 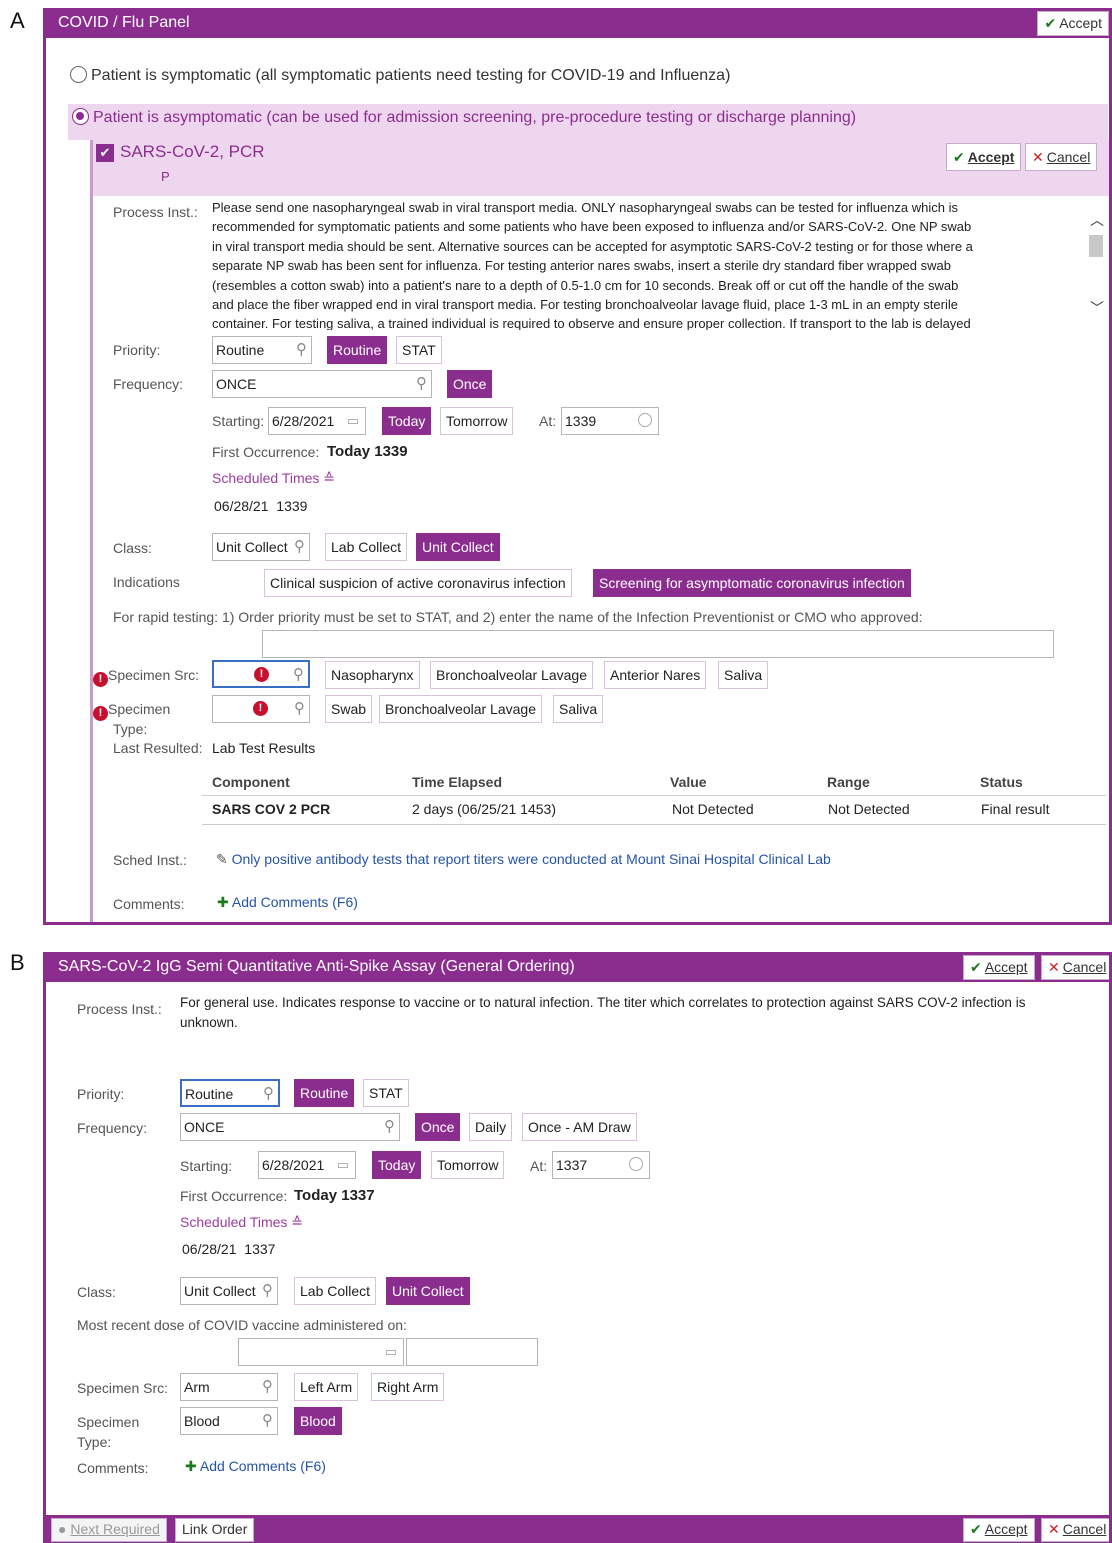 What do you see at coordinates (137, 350) in the screenshot?
I see `priority-label: Priority:` at bounding box center [137, 350].